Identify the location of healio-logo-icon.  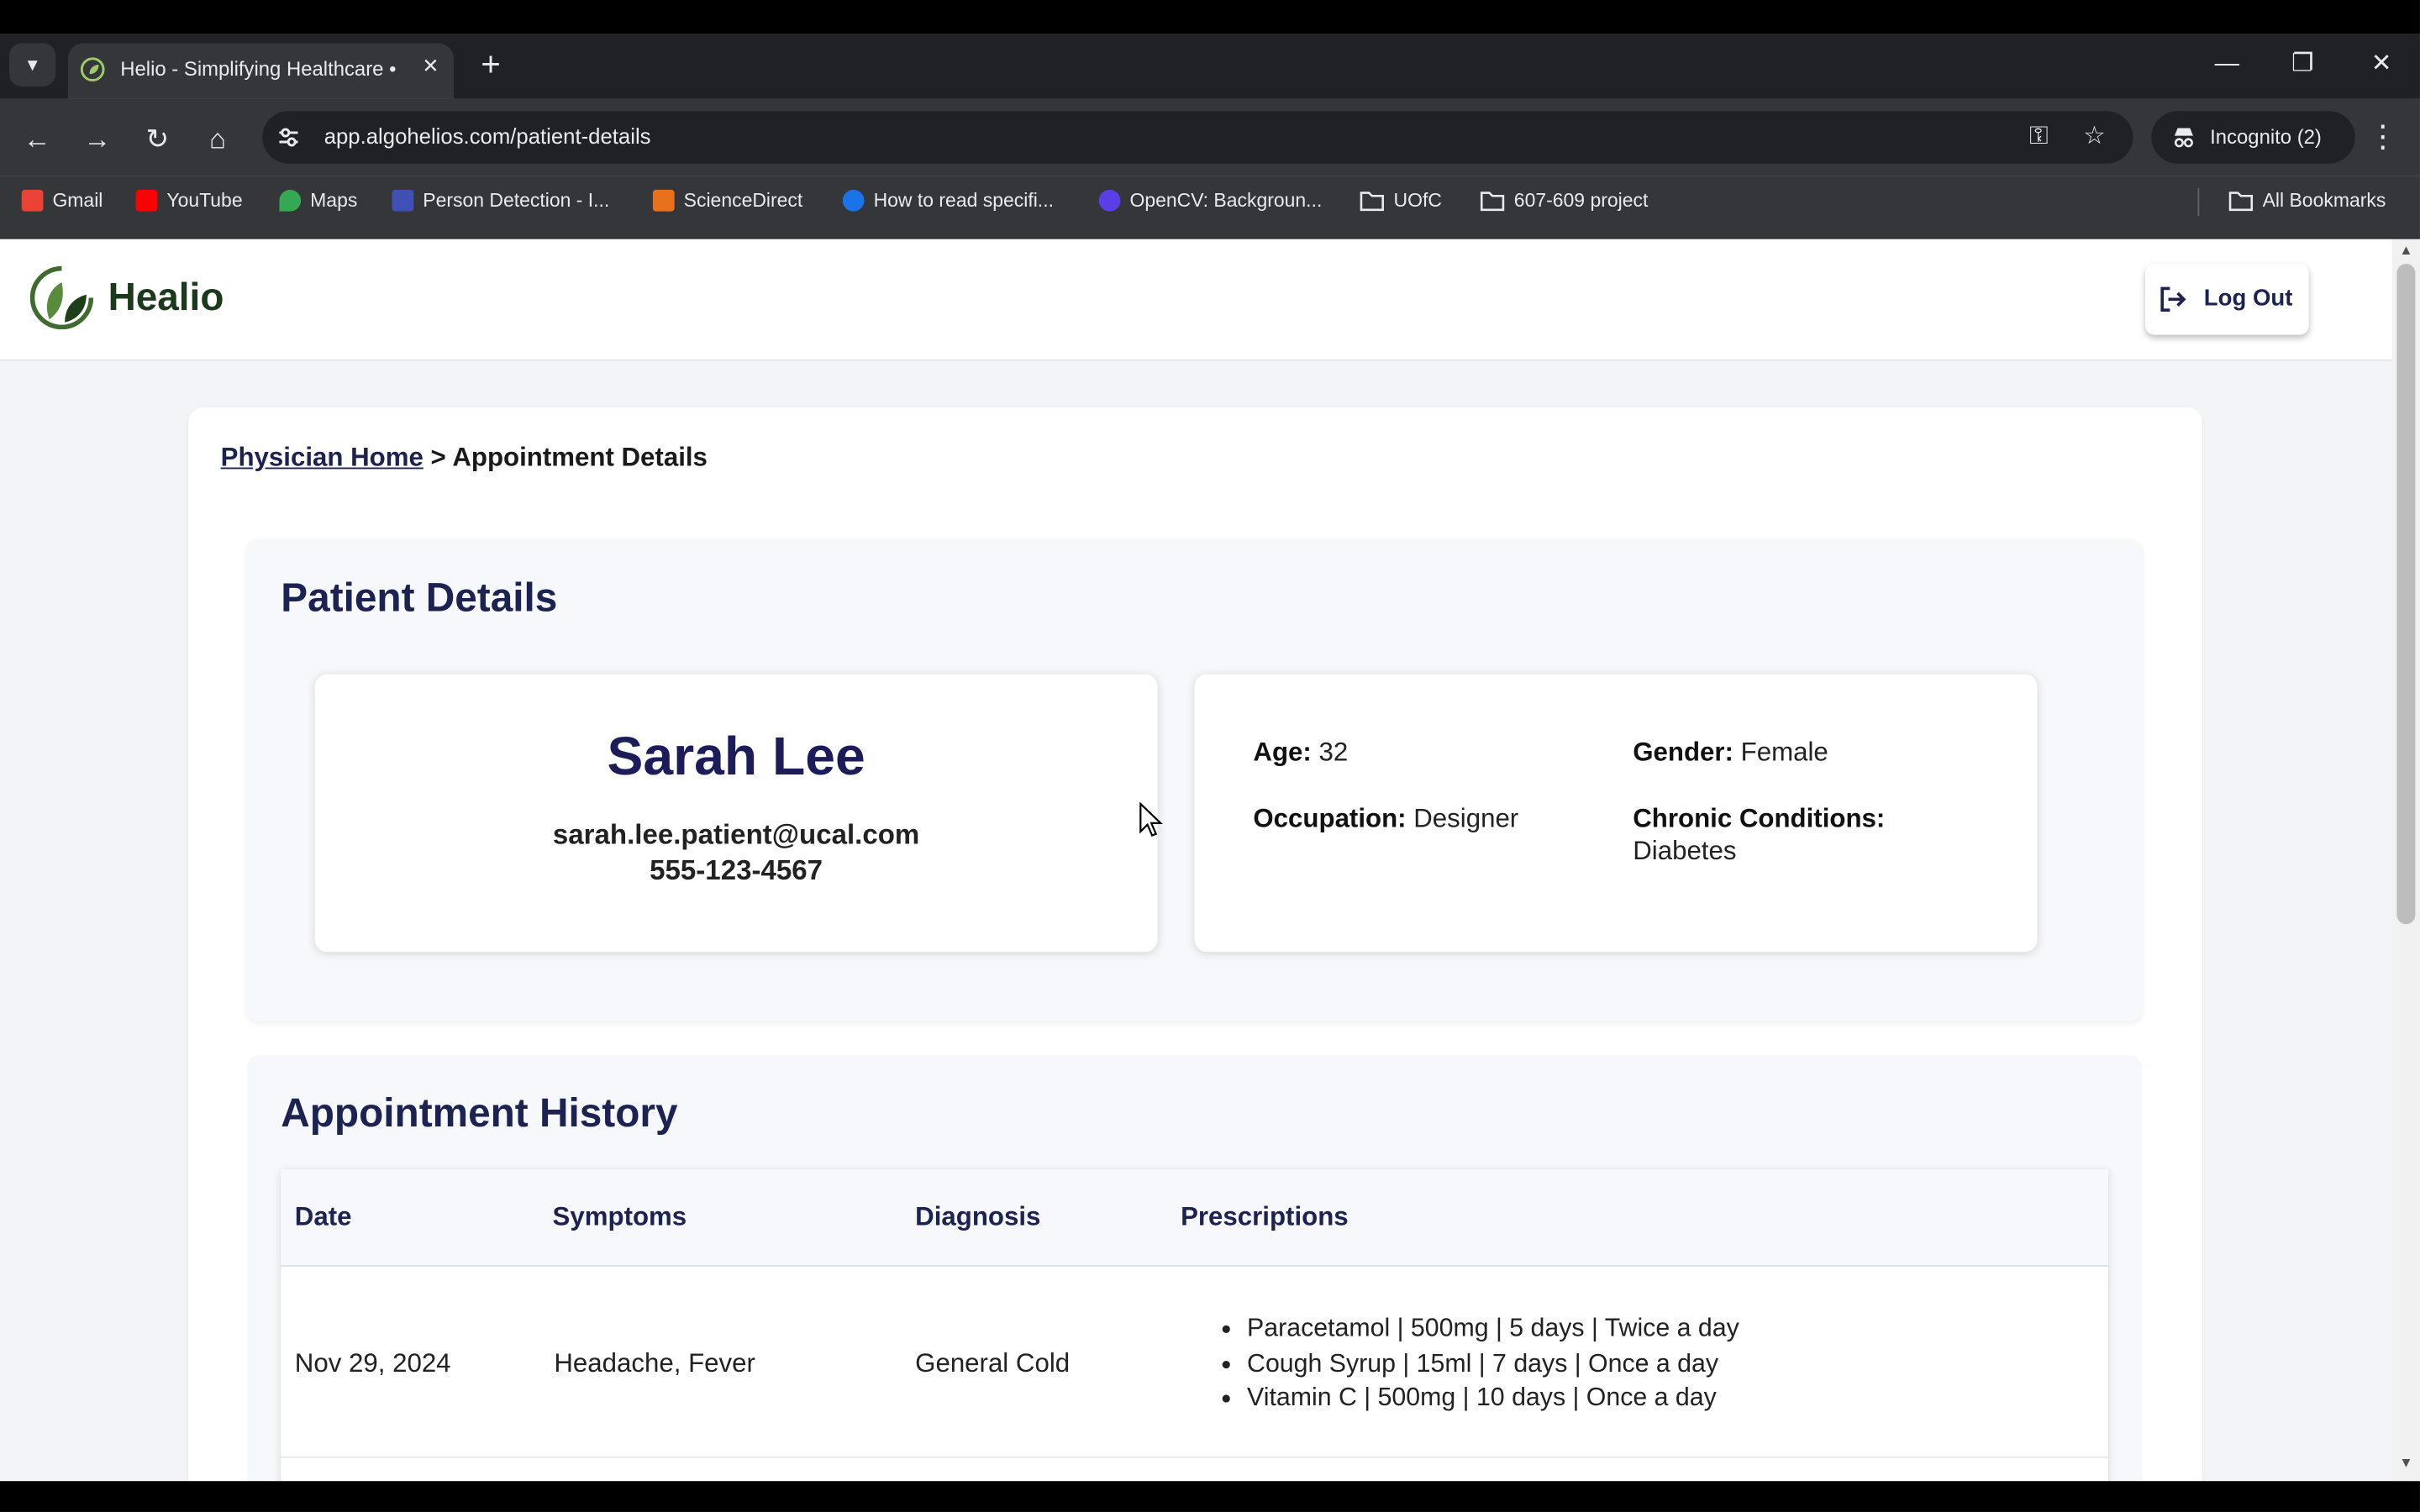
(62, 297).